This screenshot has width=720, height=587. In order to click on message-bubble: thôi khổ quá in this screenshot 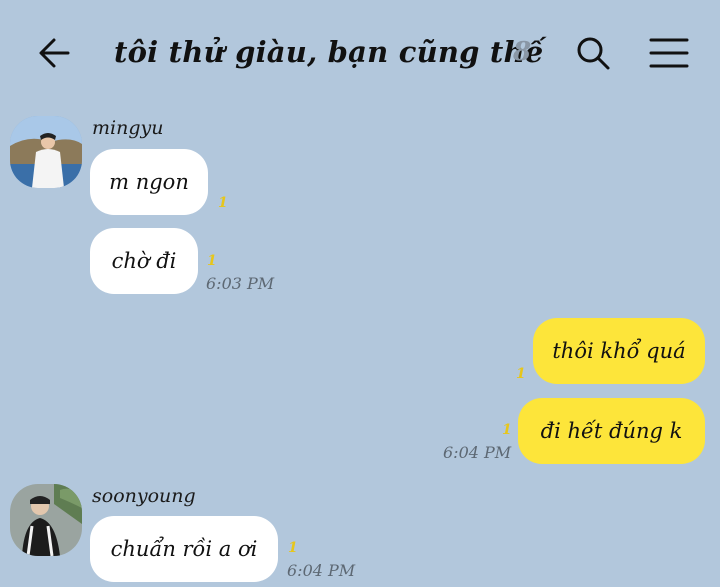, I will do `click(619, 351)`.